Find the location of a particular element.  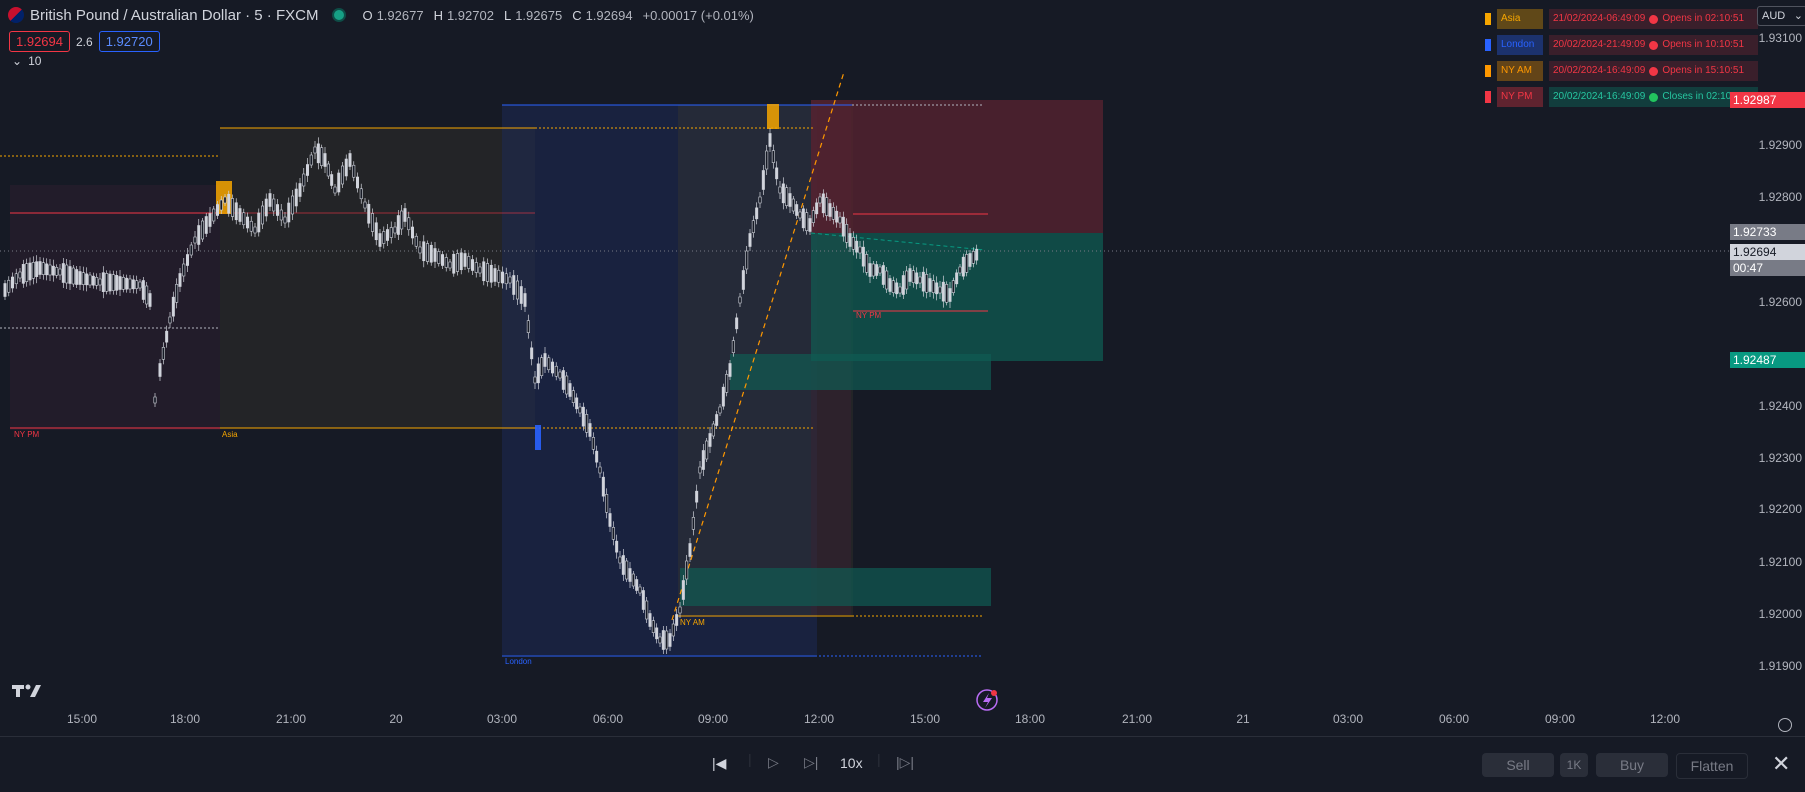

nyam-open-marker is located at coordinates (773, 116).